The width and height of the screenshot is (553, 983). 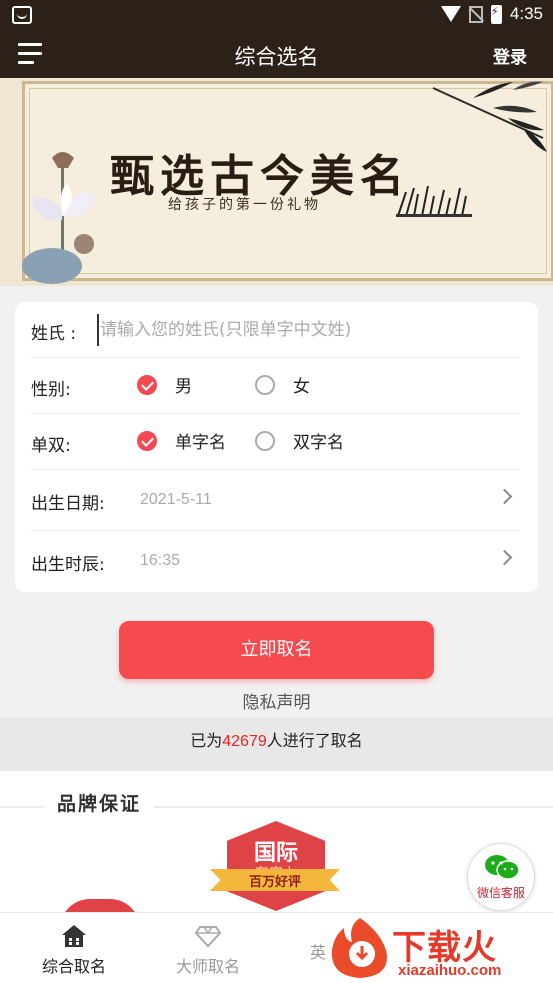 What do you see at coordinates (183, 387) in the screenshot?
I see `gender-option-label: 男` at bounding box center [183, 387].